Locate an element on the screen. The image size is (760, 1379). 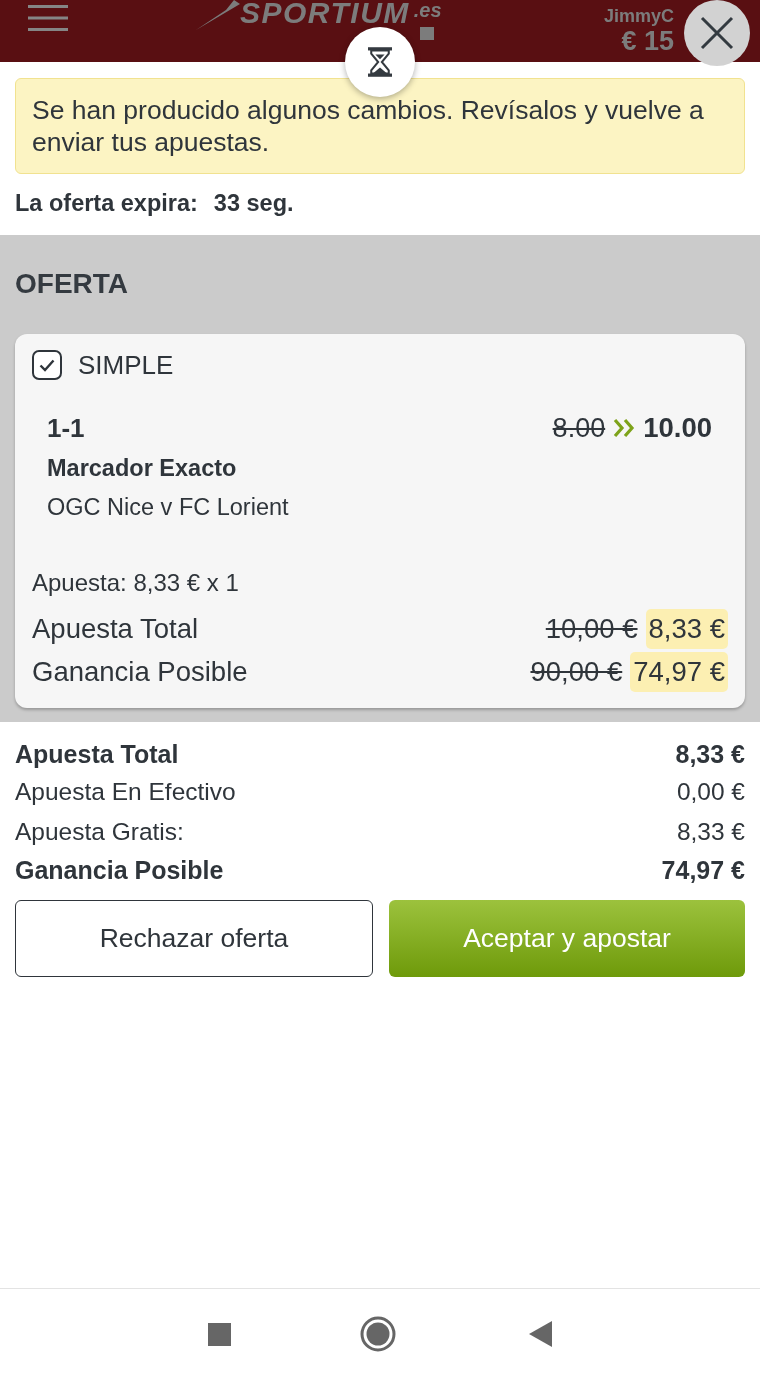
summary-label: Apuesta Total is located at coordinates (97, 754).